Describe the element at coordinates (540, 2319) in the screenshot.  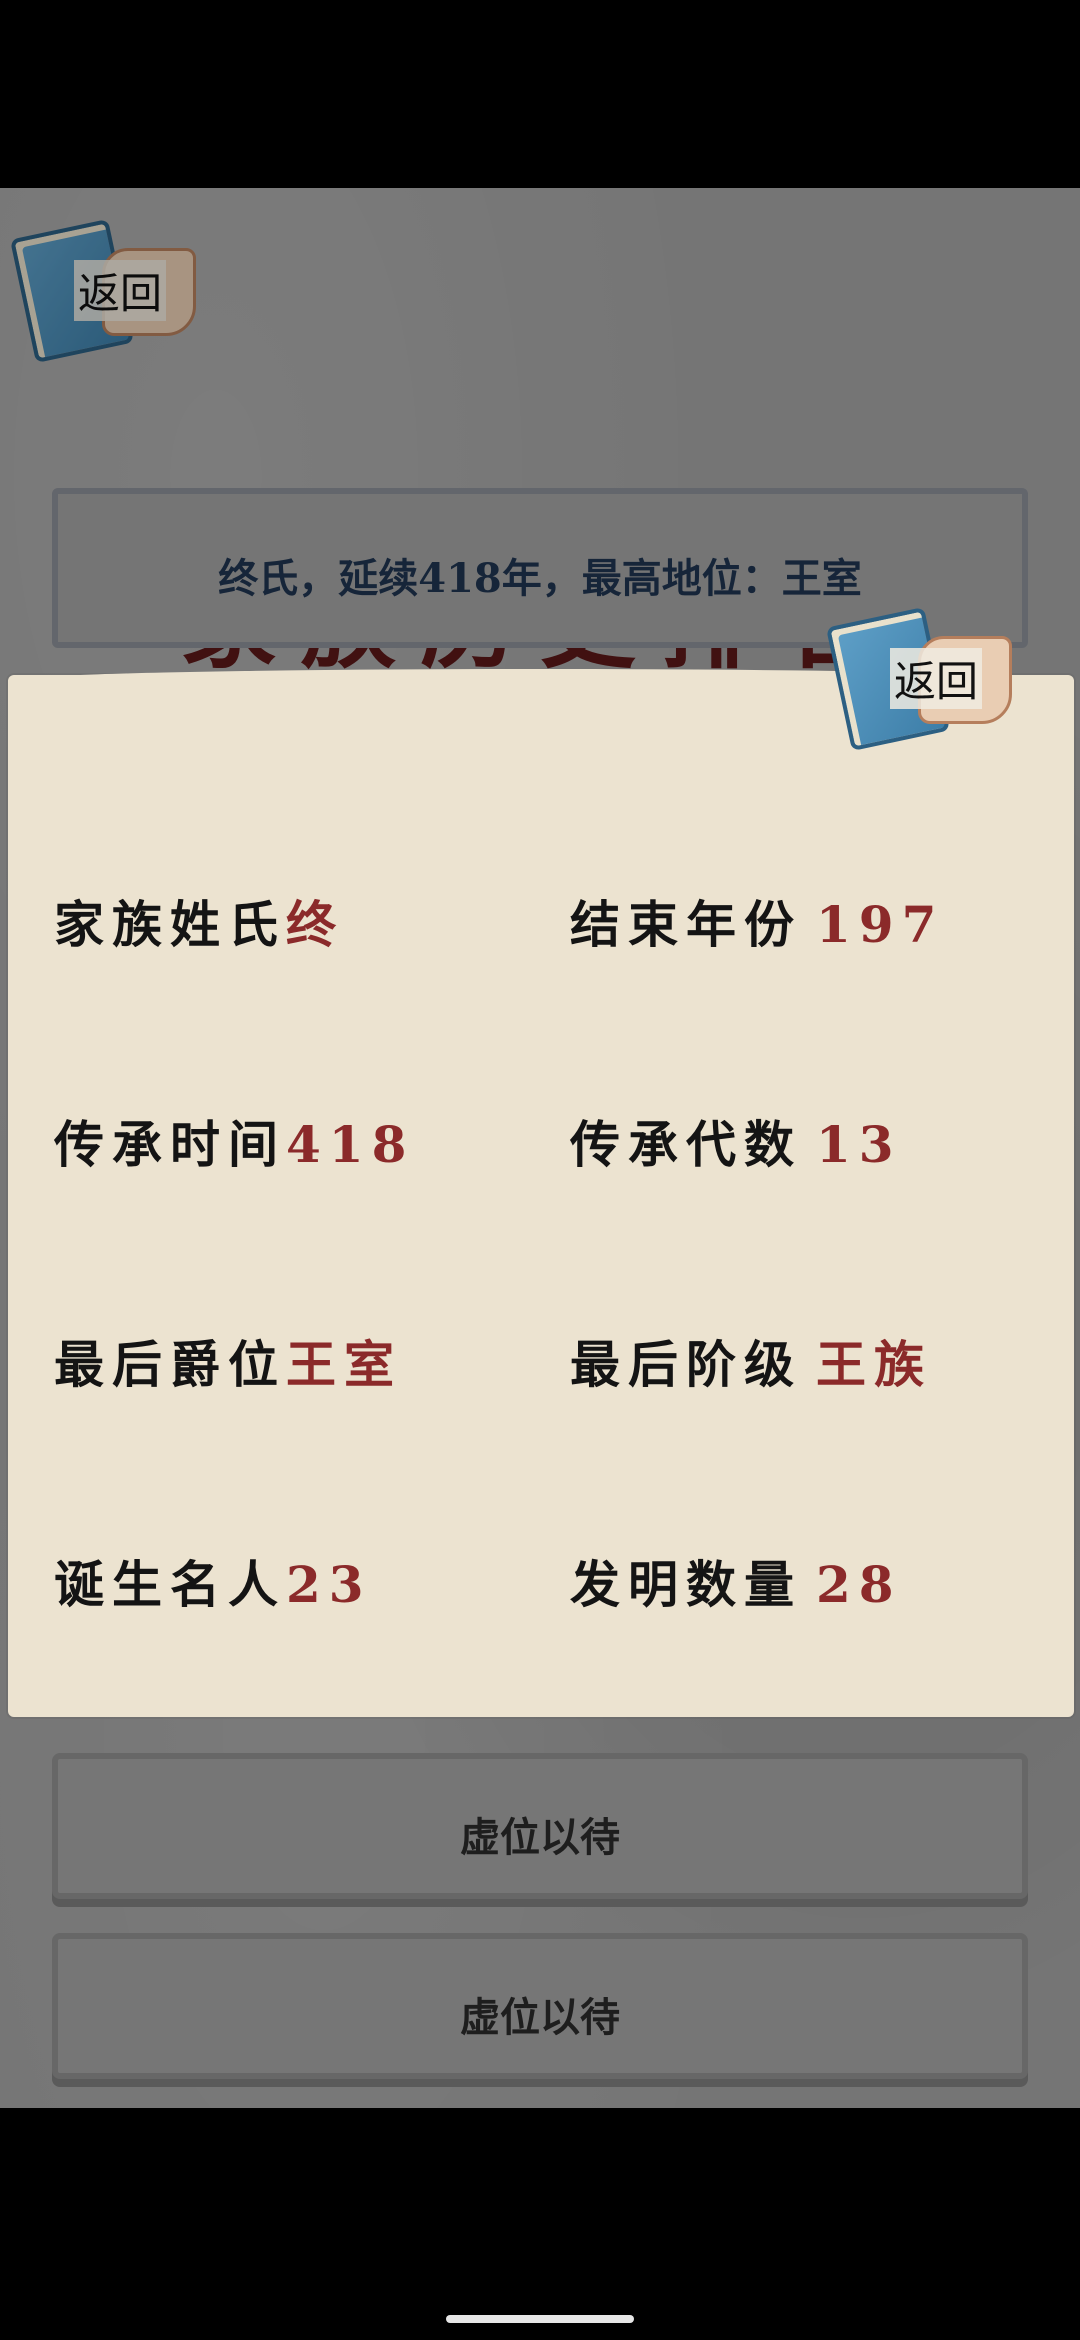
I see `home-indicator` at that location.